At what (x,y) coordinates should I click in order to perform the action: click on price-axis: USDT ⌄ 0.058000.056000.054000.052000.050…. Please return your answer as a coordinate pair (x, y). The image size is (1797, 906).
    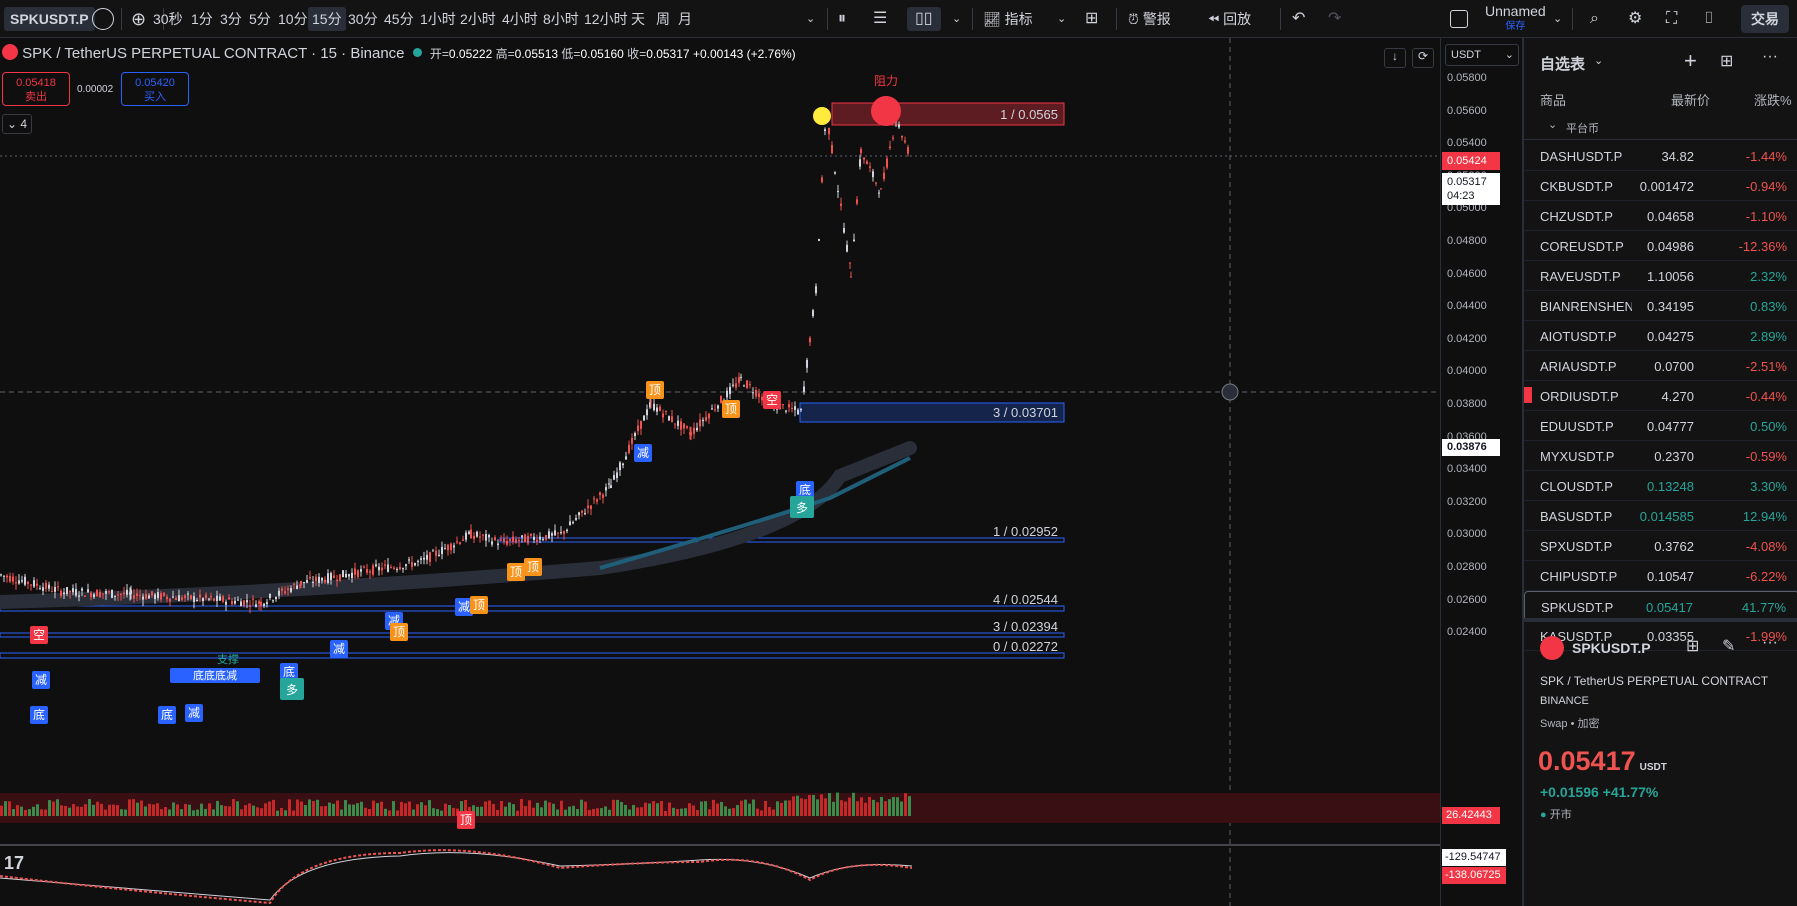
    Looking at the image, I should click on (1480, 472).